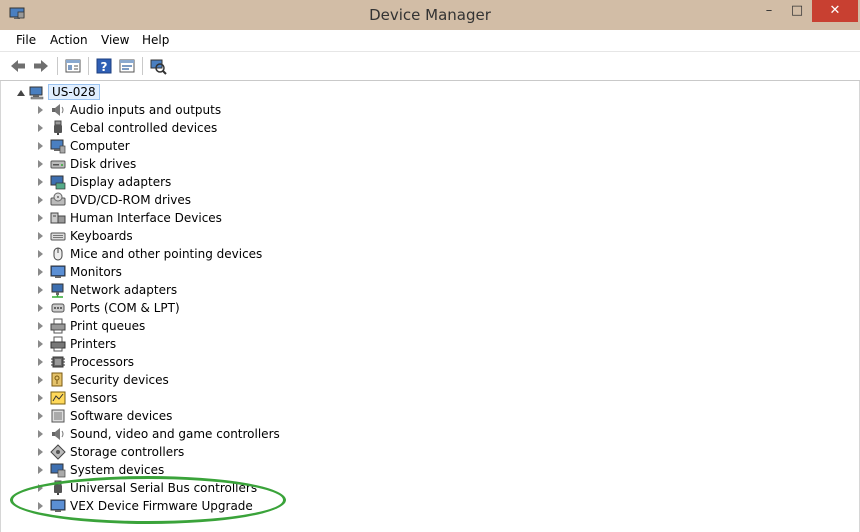 Image resolution: width=860 pixels, height=532 pixels. I want to click on minimize-button: –, so click(769, 11).